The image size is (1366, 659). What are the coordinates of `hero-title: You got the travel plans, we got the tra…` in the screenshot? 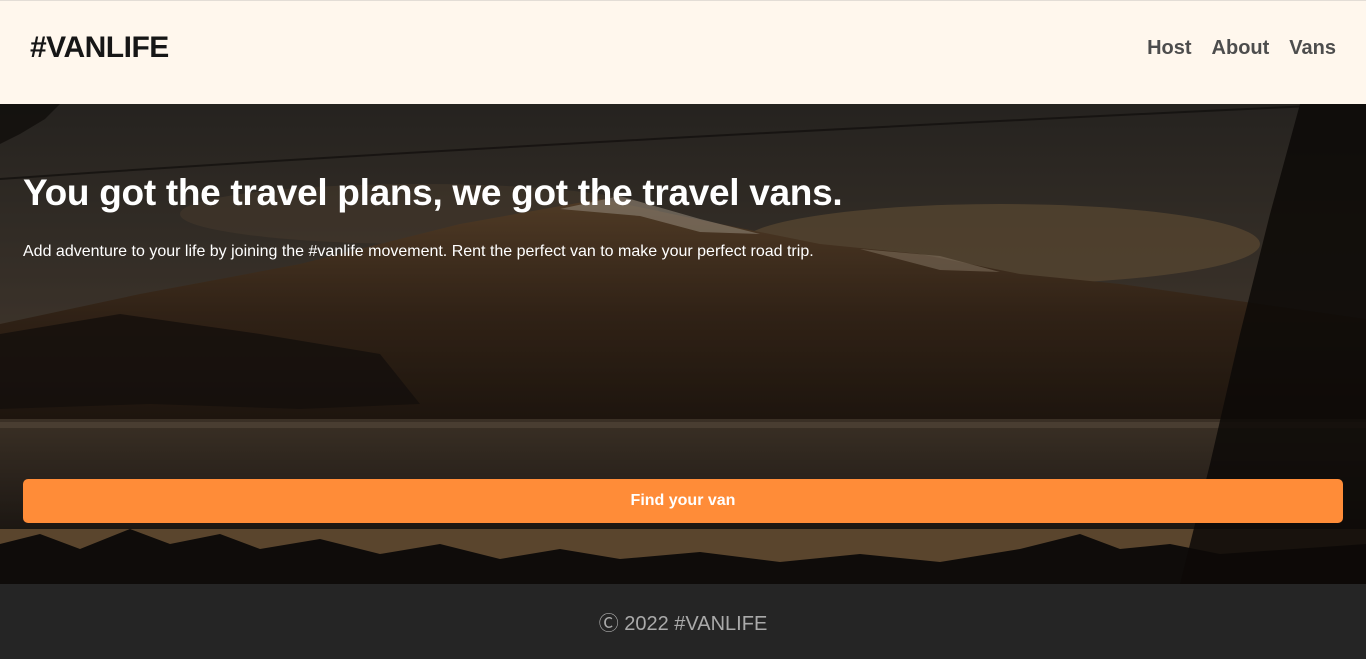 It's located at (433, 192).